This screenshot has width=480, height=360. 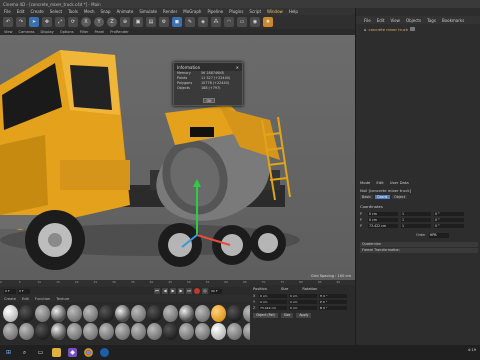 What do you see at coordinates (56, 11) in the screenshot?
I see `menu-select: Select` at bounding box center [56, 11].